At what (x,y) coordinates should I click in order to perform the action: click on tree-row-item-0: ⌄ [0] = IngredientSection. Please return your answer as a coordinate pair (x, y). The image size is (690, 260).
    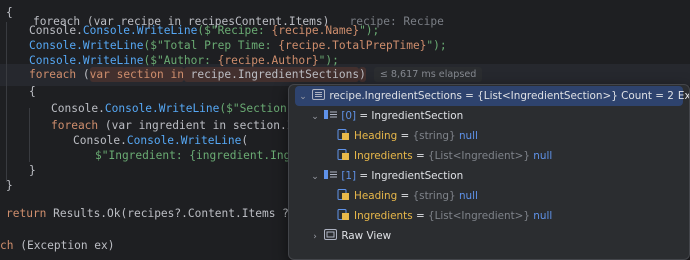
    Looking at the image, I should click on (489, 116).